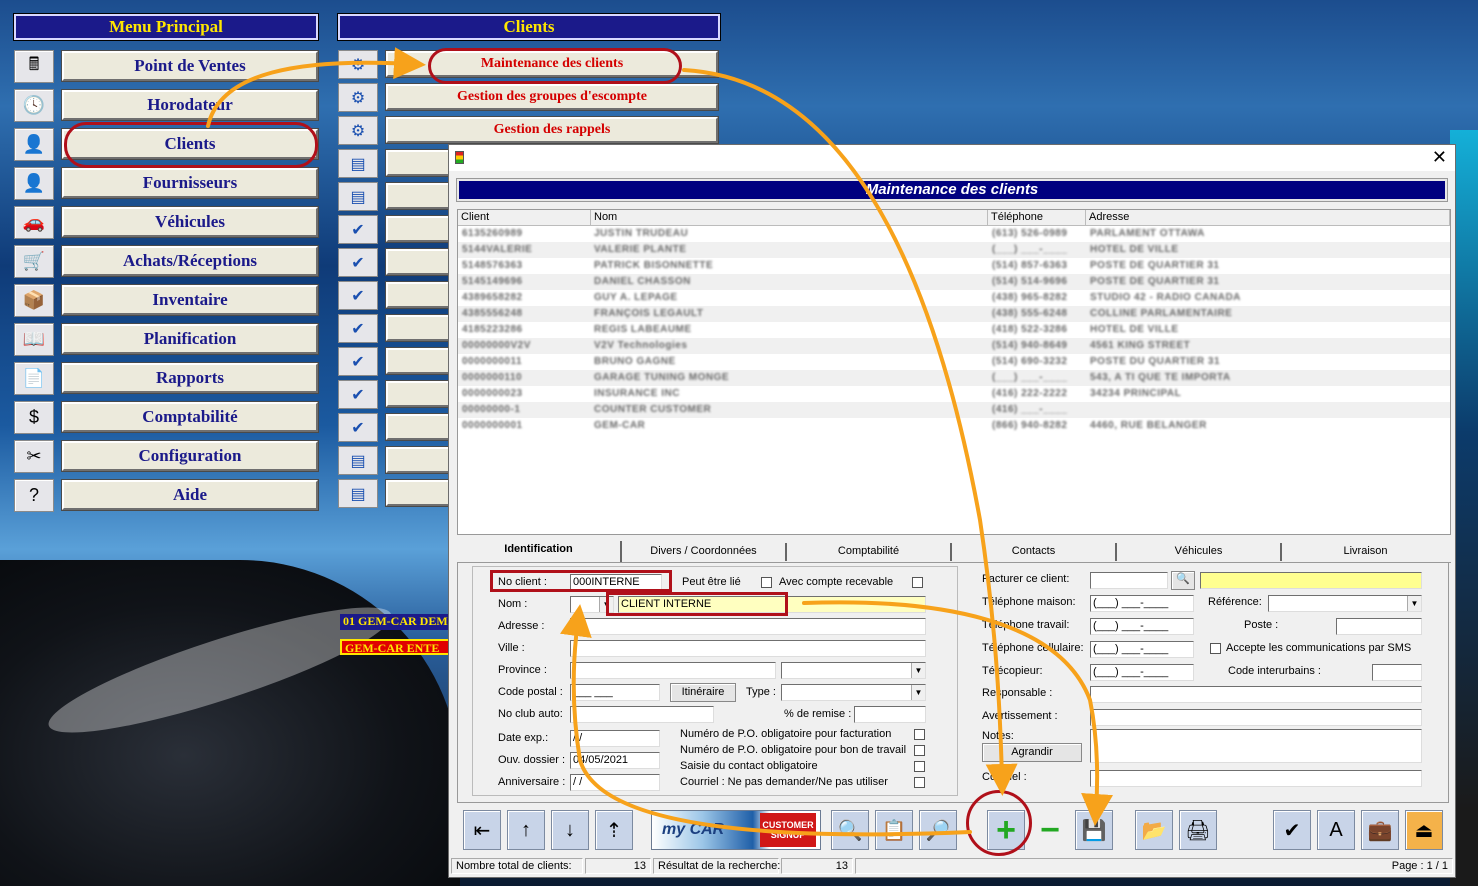 Image resolution: width=1478 pixels, height=886 pixels. What do you see at coordinates (524, 218) in the screenshot?
I see `column-header-client: Client` at bounding box center [524, 218].